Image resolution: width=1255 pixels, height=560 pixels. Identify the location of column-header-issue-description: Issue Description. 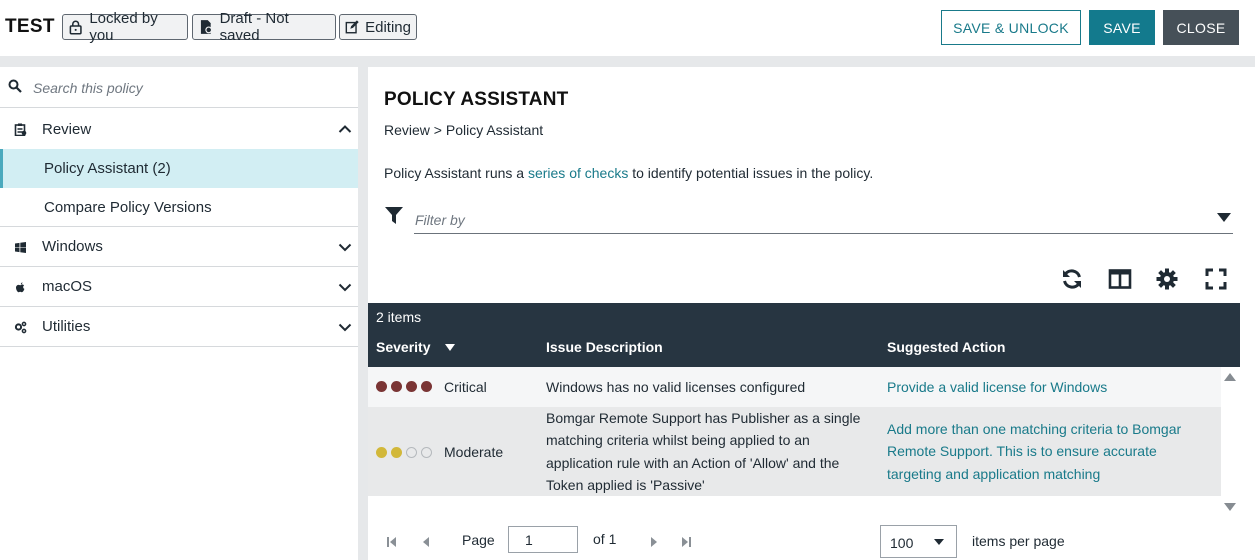
(604, 347).